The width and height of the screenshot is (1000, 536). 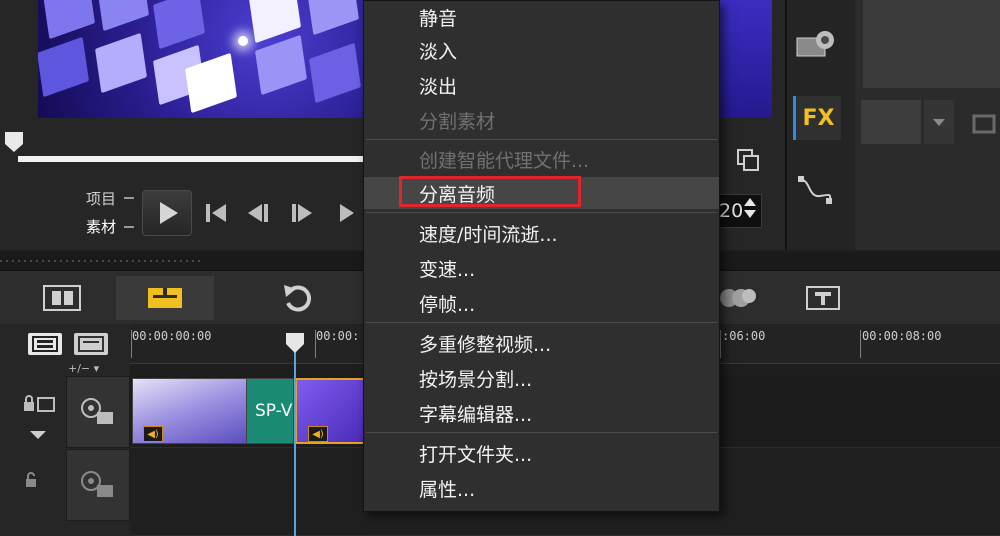 I want to click on storyboard-view-button, so click(x=62, y=298).